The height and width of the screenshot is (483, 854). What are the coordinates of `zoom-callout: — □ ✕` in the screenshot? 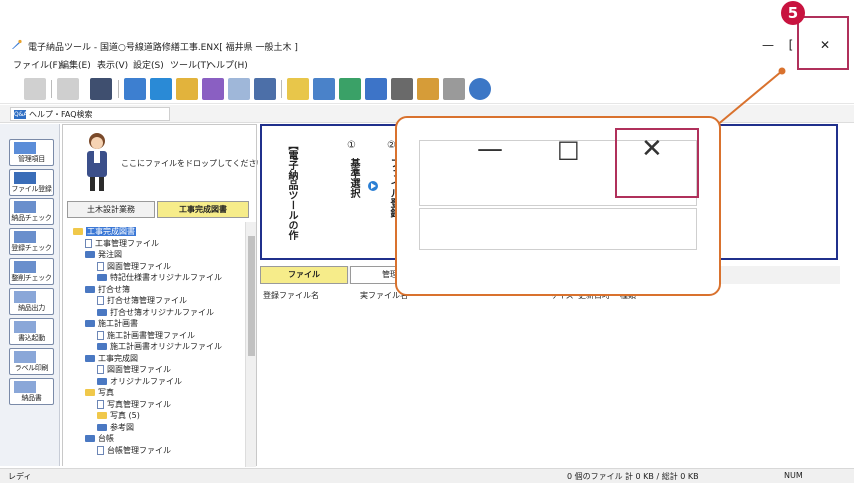 It's located at (558, 206).